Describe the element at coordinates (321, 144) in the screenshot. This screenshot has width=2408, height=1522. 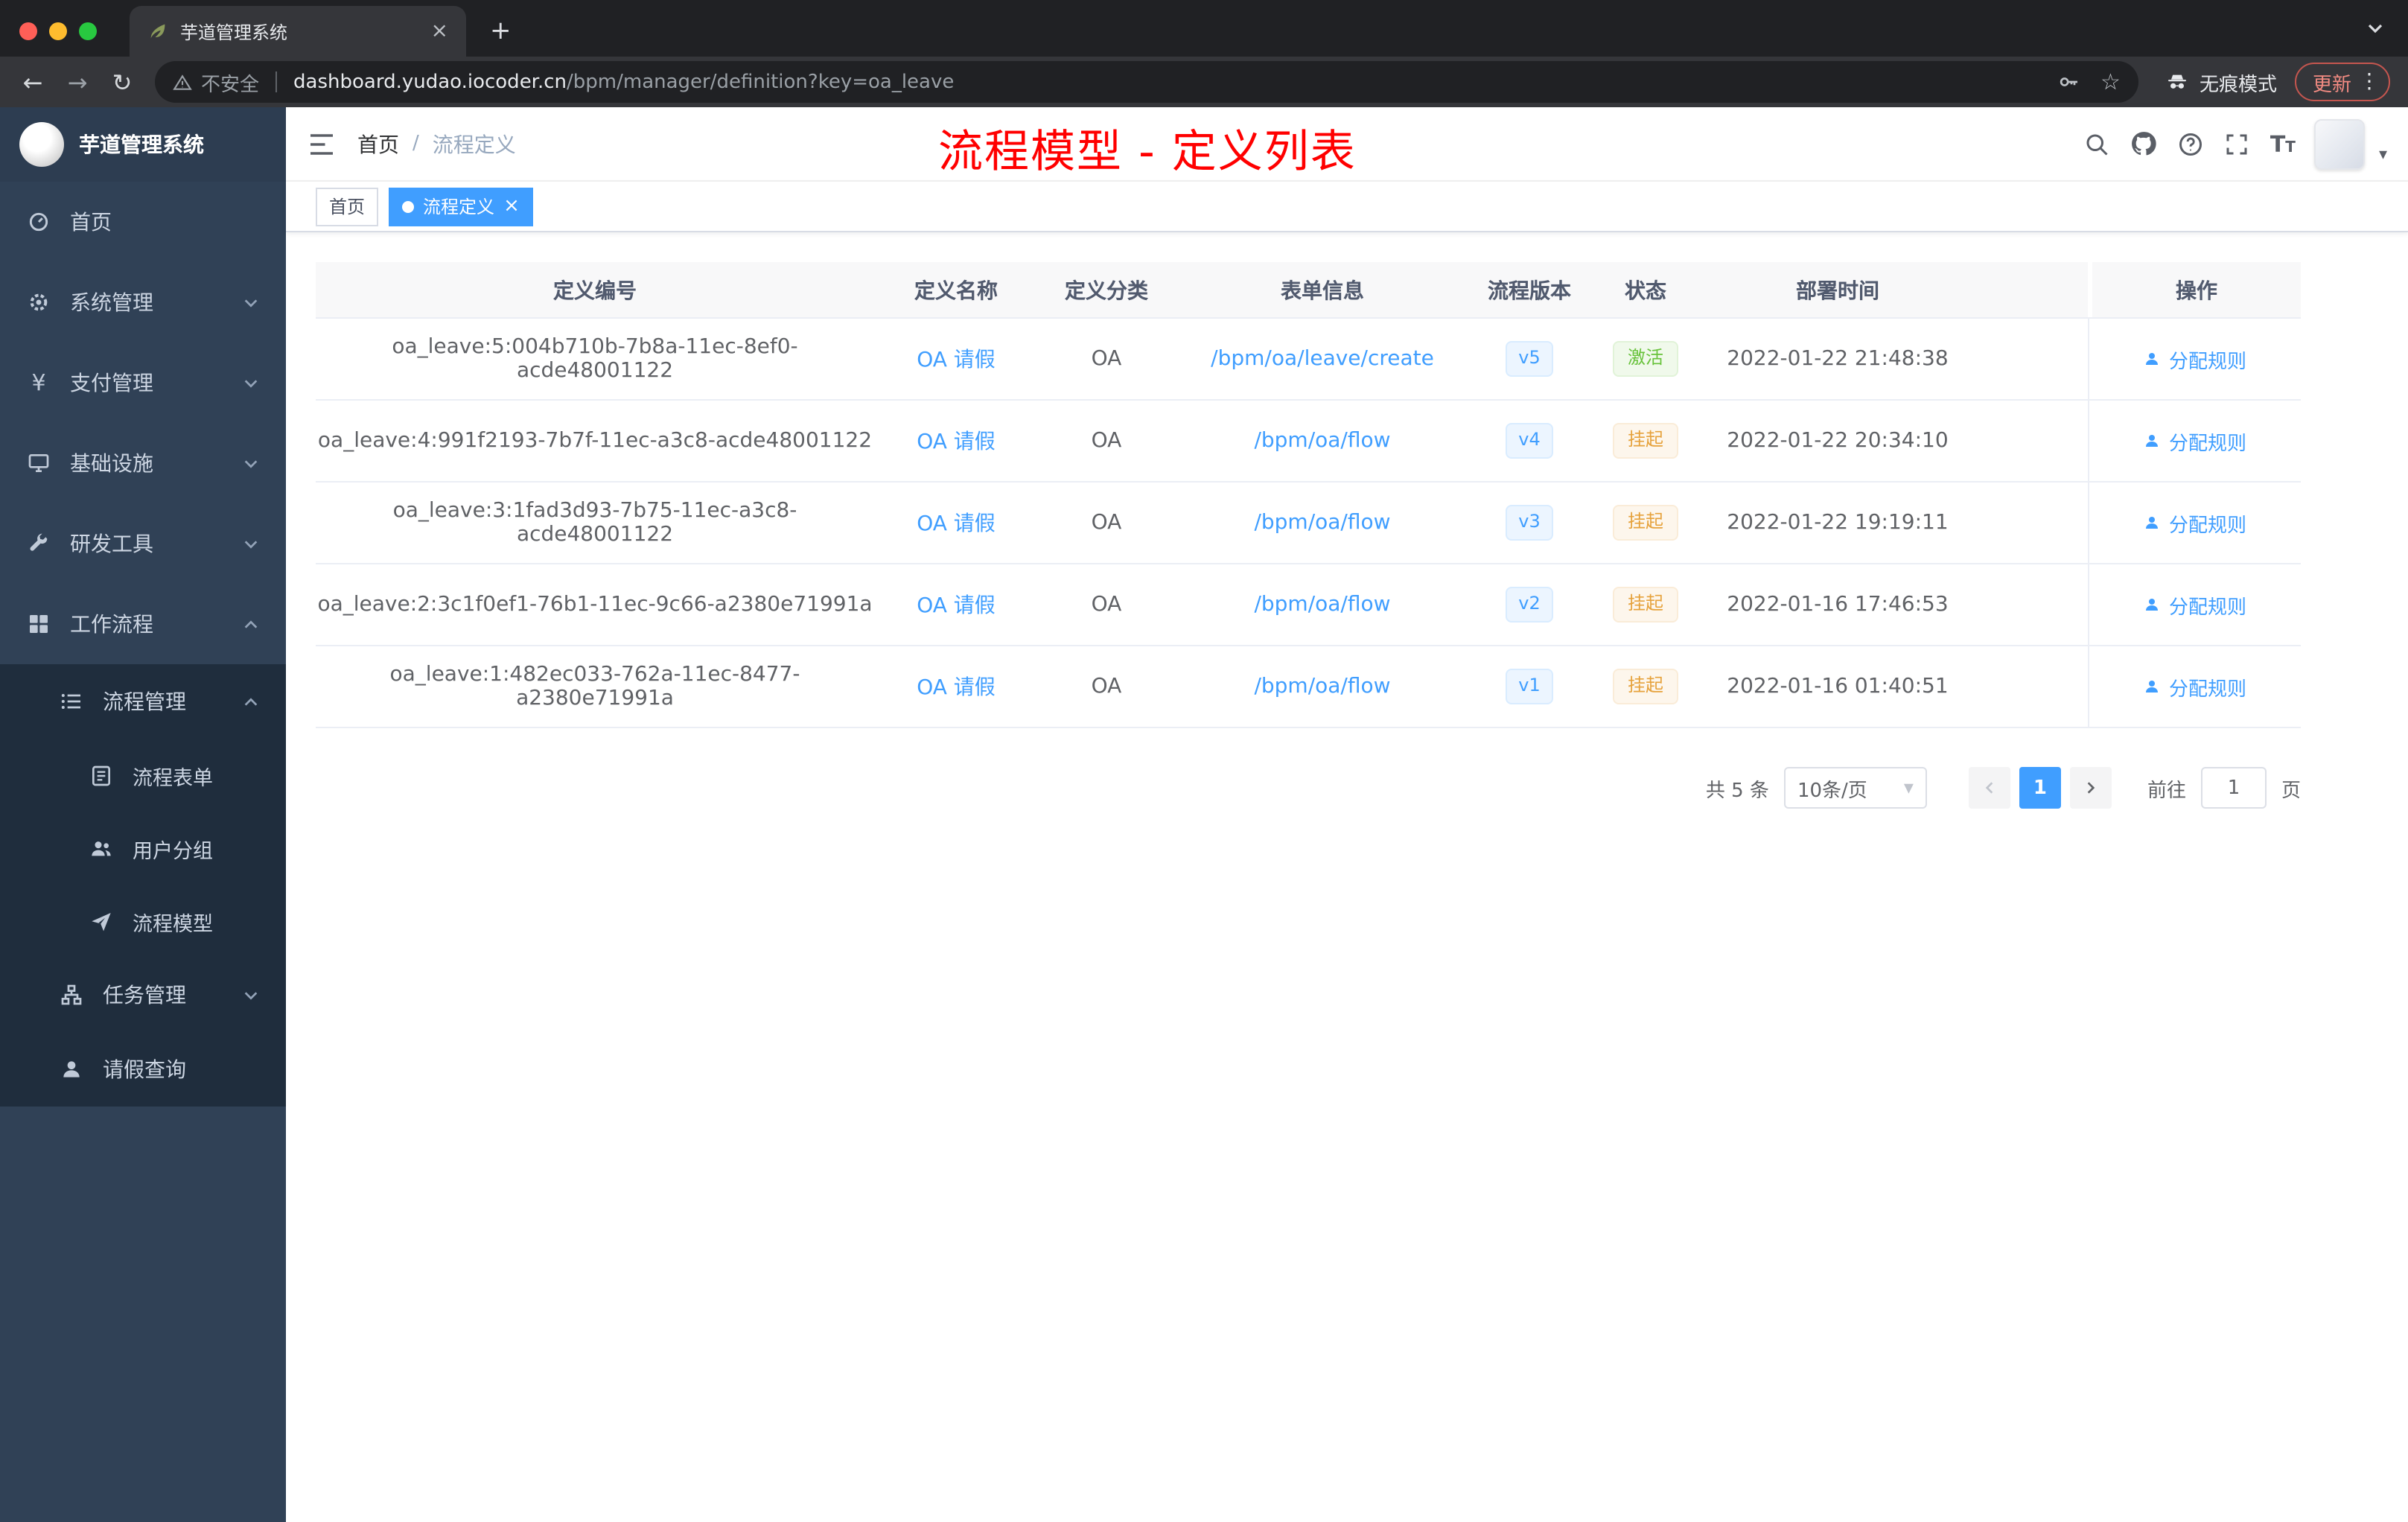
I see `hamburger-icon` at that location.